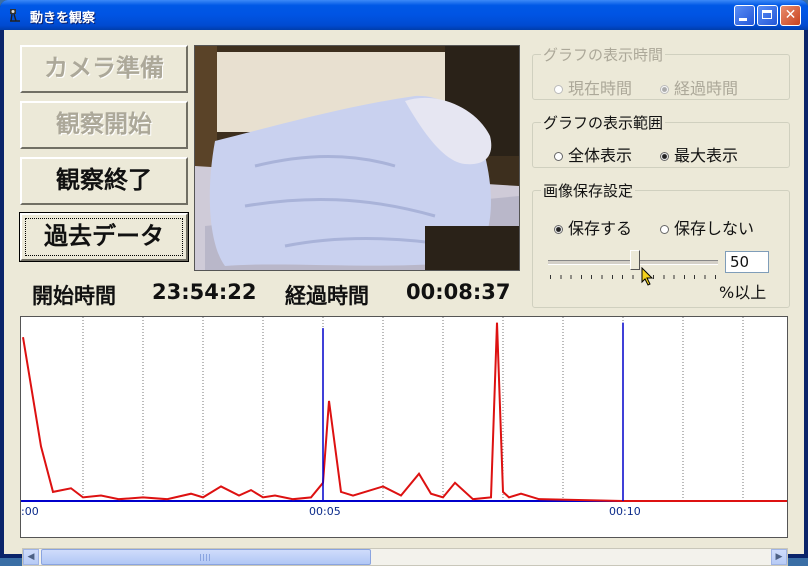 The image size is (808, 566). I want to click on threshold-input: 50, so click(747, 262).